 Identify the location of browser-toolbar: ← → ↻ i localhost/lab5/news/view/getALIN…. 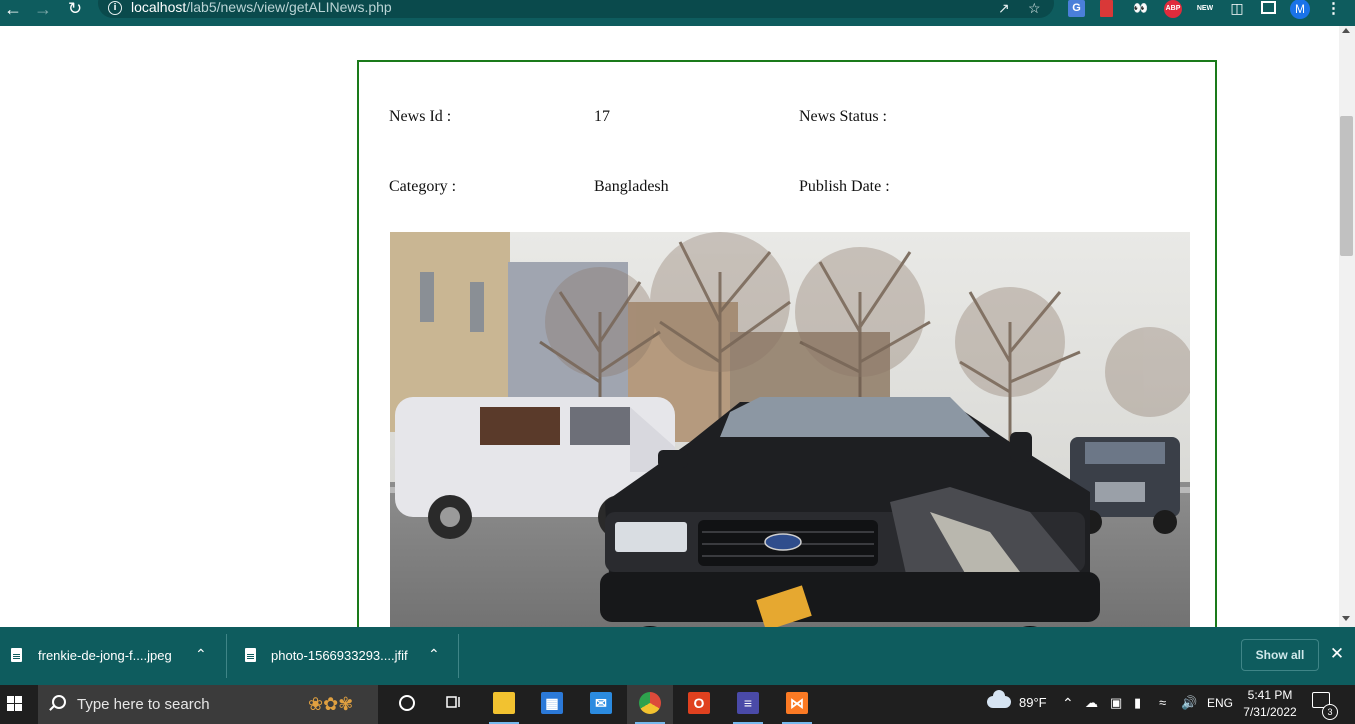
(677, 13).